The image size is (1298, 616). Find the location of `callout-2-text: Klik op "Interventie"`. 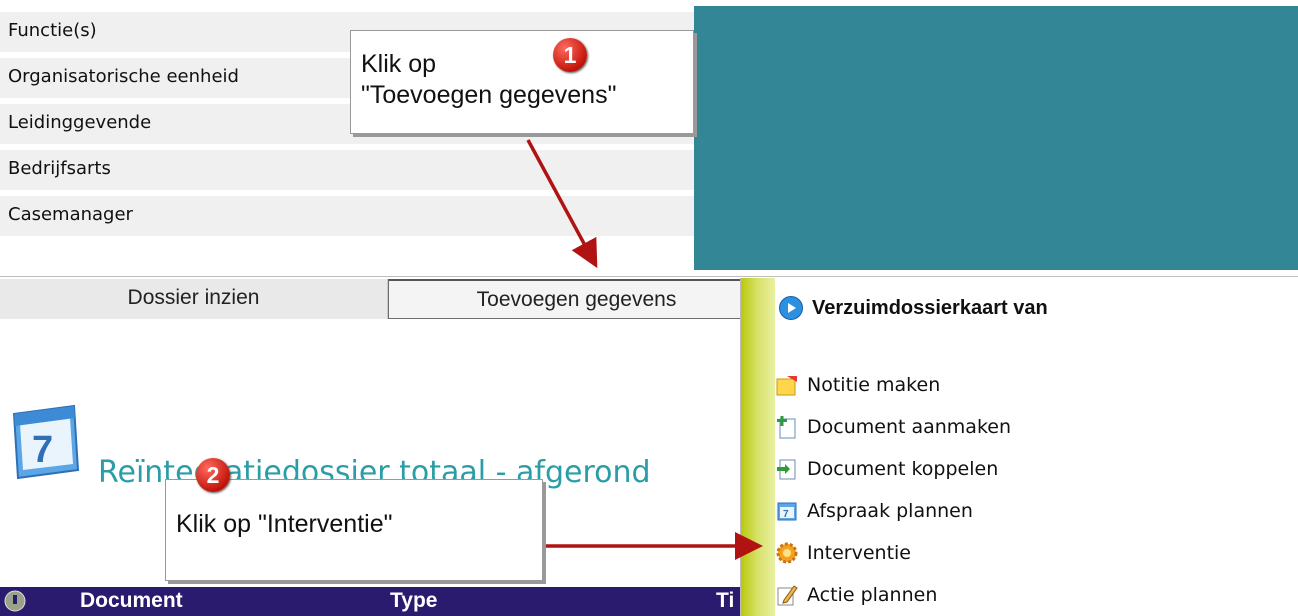

callout-2-text: Klik op "Interventie" is located at coordinates (284, 524).